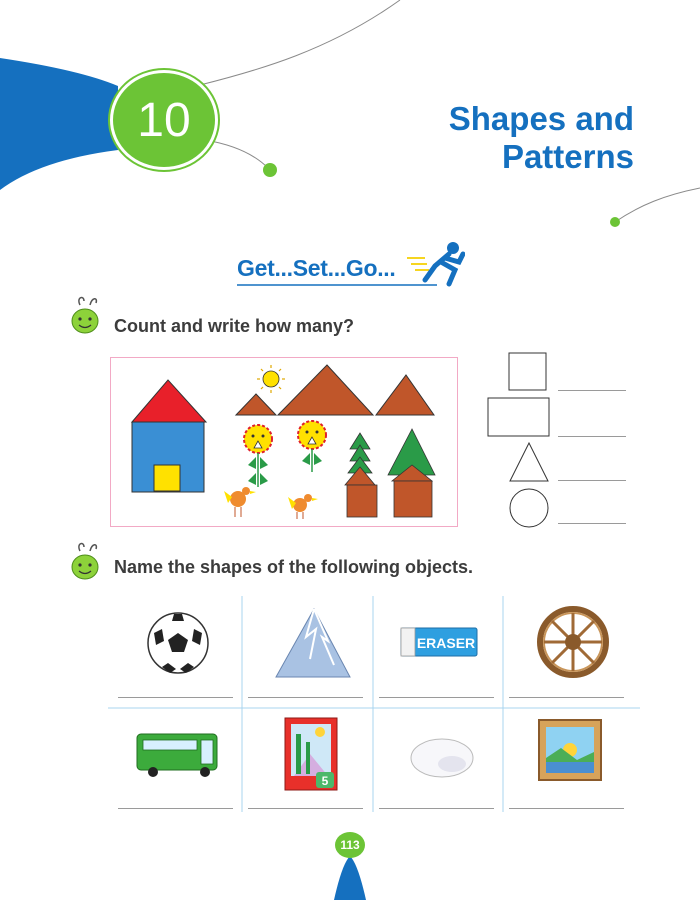 This screenshot has width=700, height=900. Describe the element at coordinates (518, 417) in the screenshot. I see `rectangle-icon` at that location.